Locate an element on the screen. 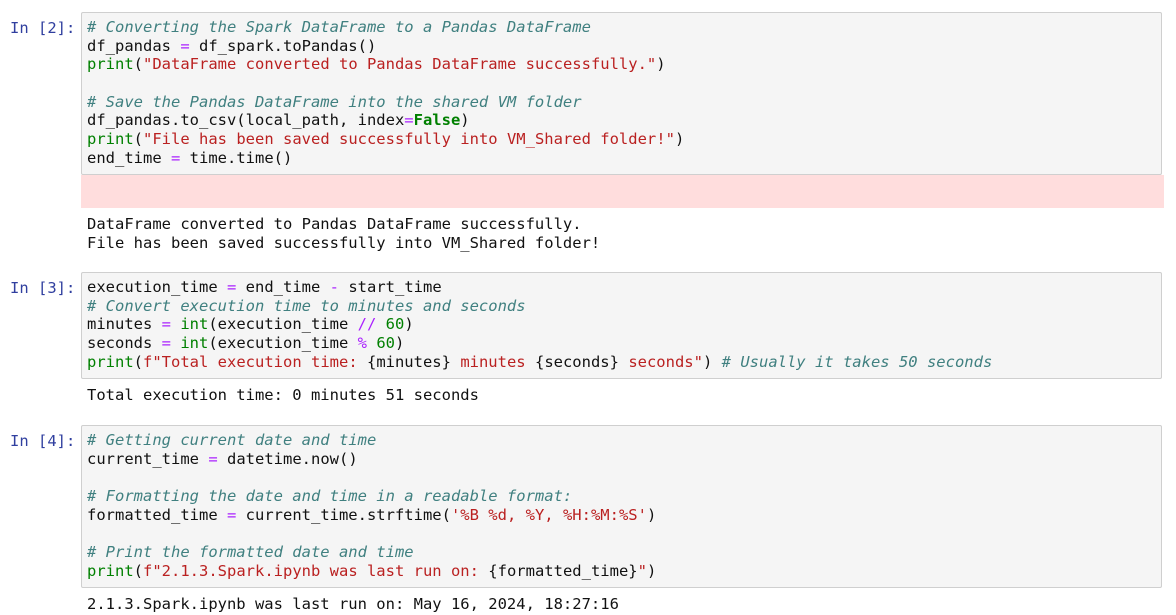 Image resolution: width=1176 pixels, height=615 pixels. code-token: " is located at coordinates (642, 570).